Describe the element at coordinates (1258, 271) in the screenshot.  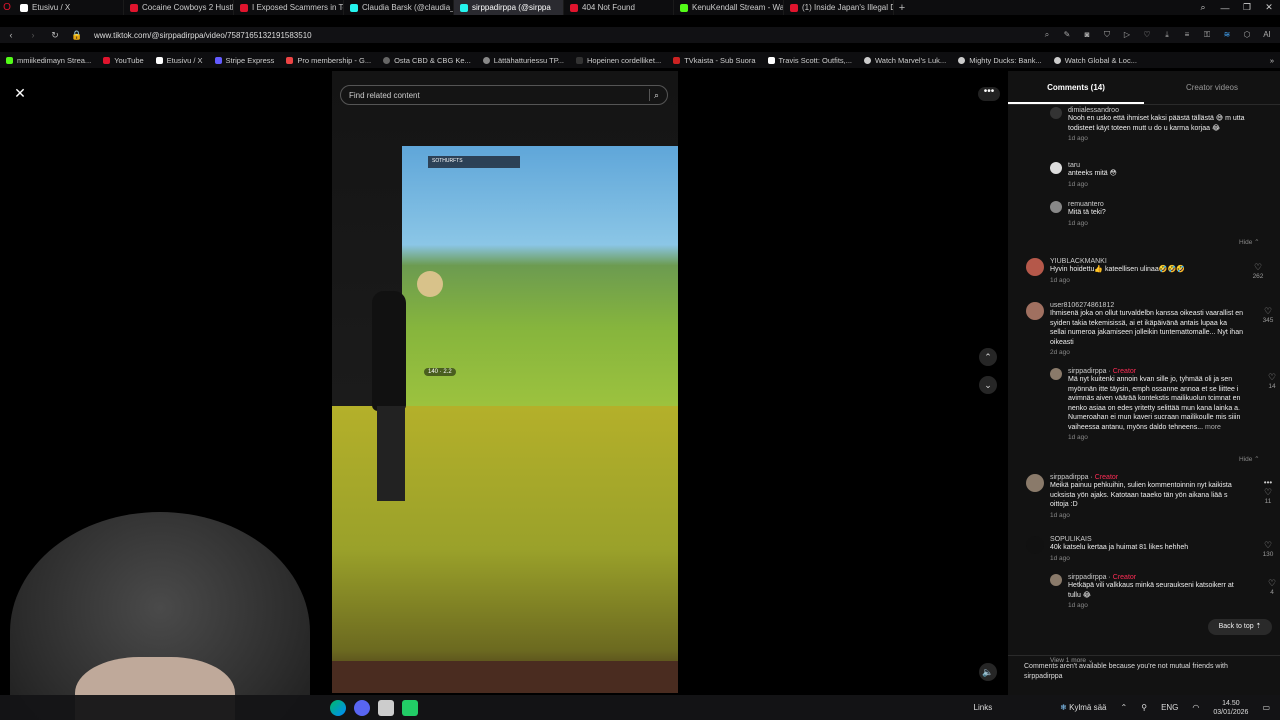
I see `like-button: ♡ 262` at that location.